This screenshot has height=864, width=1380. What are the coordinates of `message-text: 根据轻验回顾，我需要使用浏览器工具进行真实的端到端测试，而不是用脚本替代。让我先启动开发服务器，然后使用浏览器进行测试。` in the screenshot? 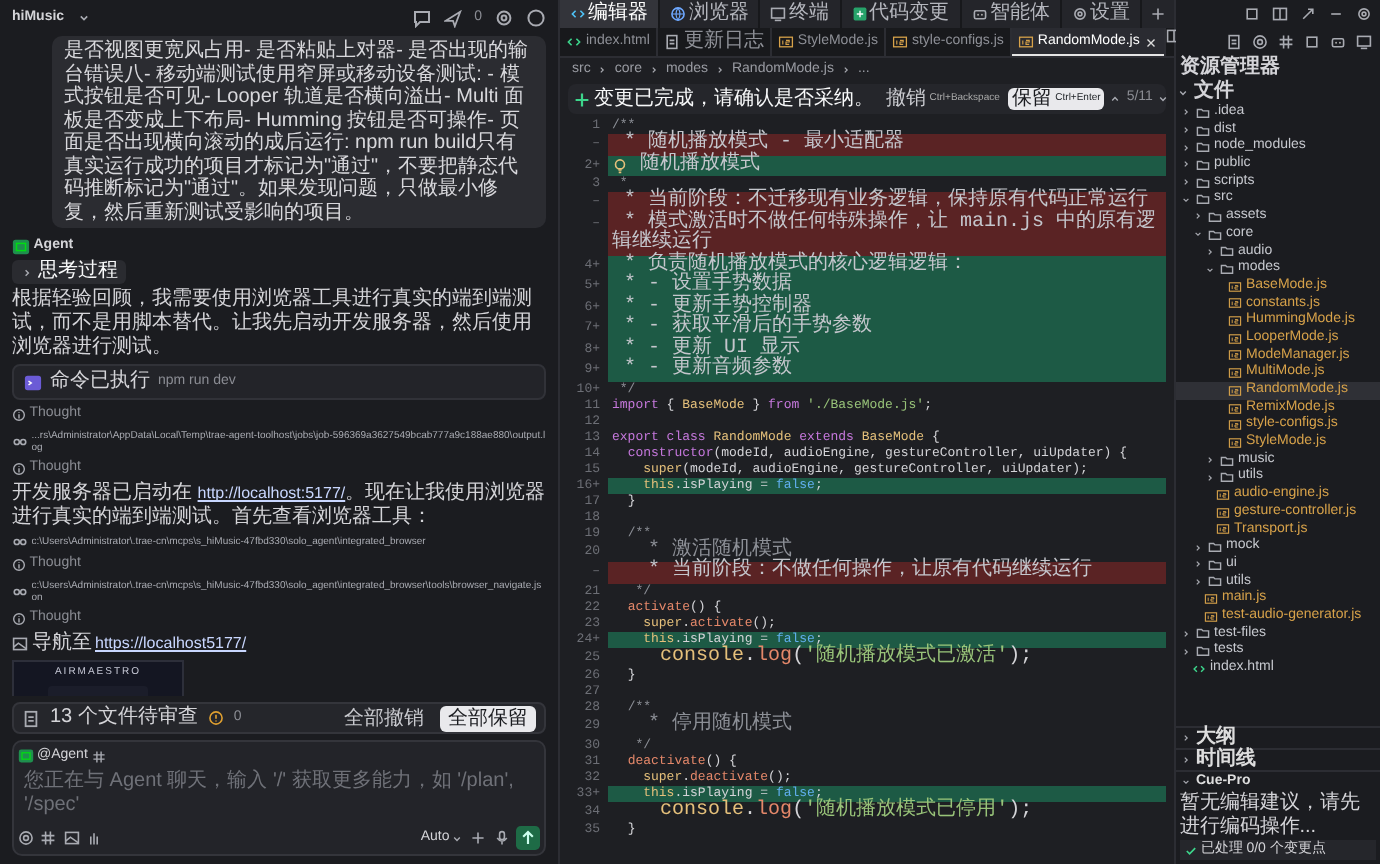 It's located at (273, 324).